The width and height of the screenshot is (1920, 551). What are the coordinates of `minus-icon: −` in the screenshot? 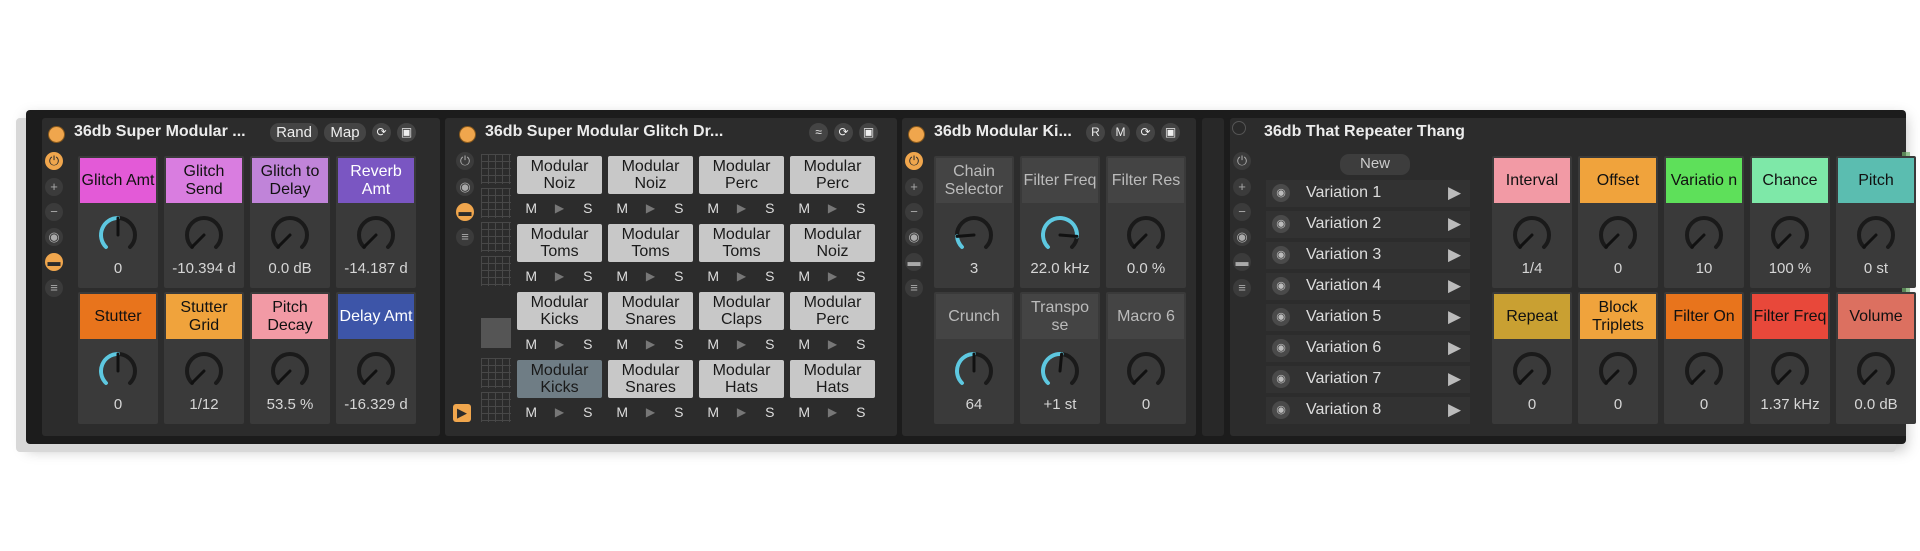 It's located at (914, 212).